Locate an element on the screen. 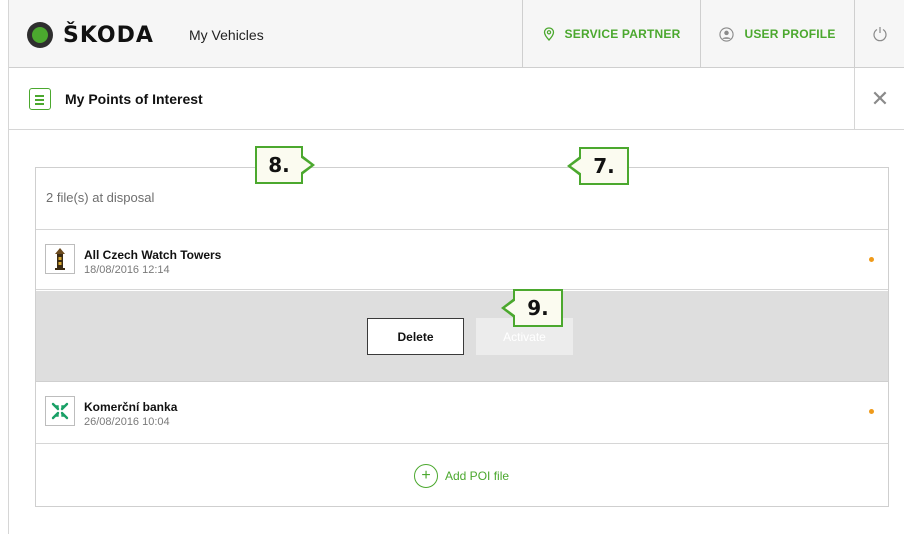 The image size is (904, 534). skoda-emblem-icon is located at coordinates (40, 35).